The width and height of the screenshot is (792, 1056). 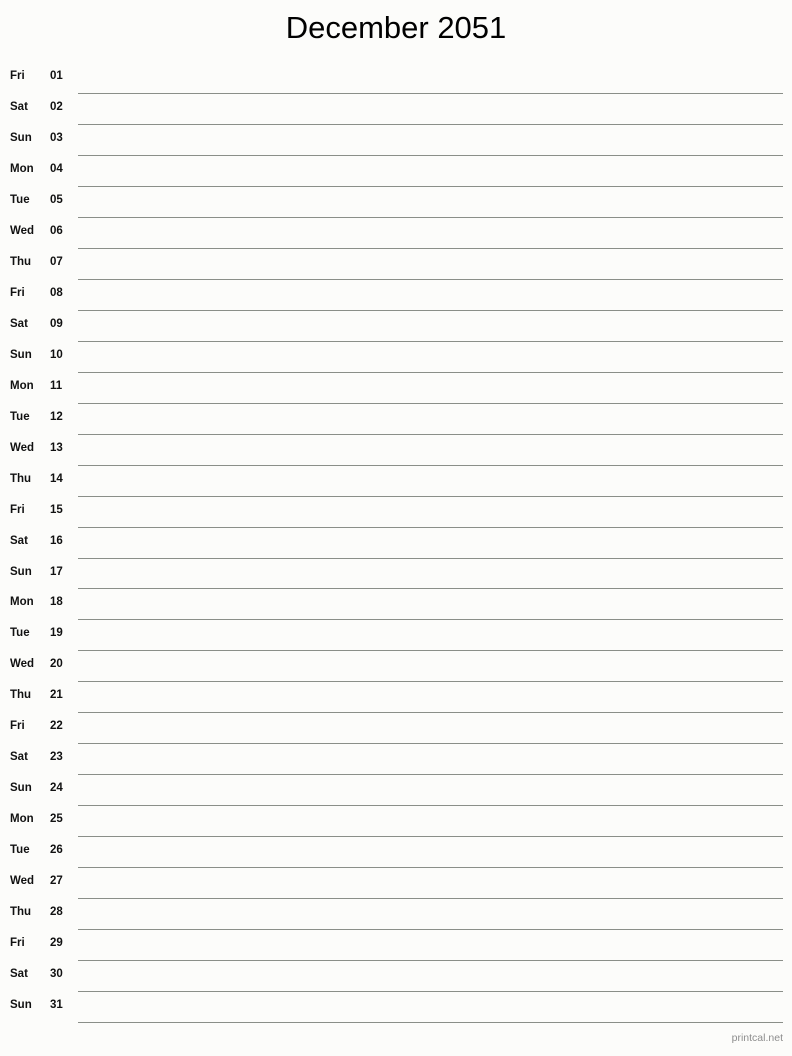 I want to click on day-number: 06, so click(x=56, y=230).